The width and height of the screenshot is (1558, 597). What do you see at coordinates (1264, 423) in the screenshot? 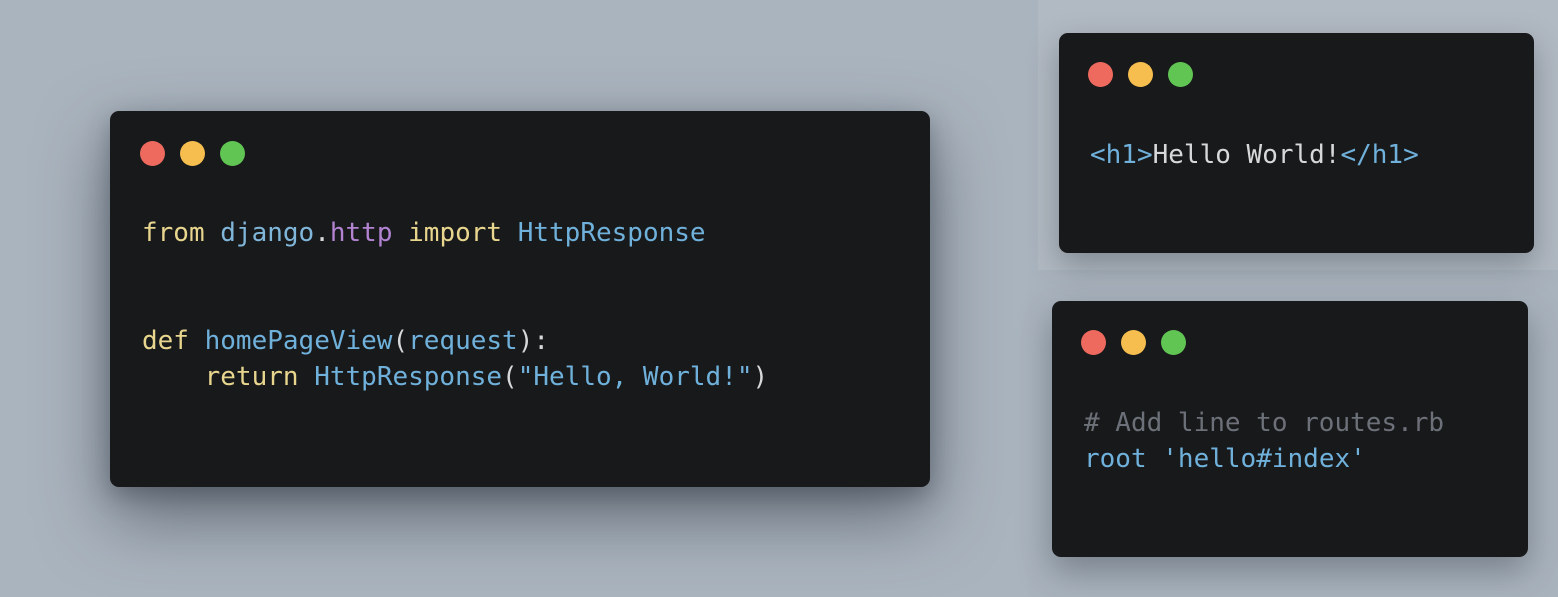
I see `code-comment: # Add line to routes.rb` at bounding box center [1264, 423].